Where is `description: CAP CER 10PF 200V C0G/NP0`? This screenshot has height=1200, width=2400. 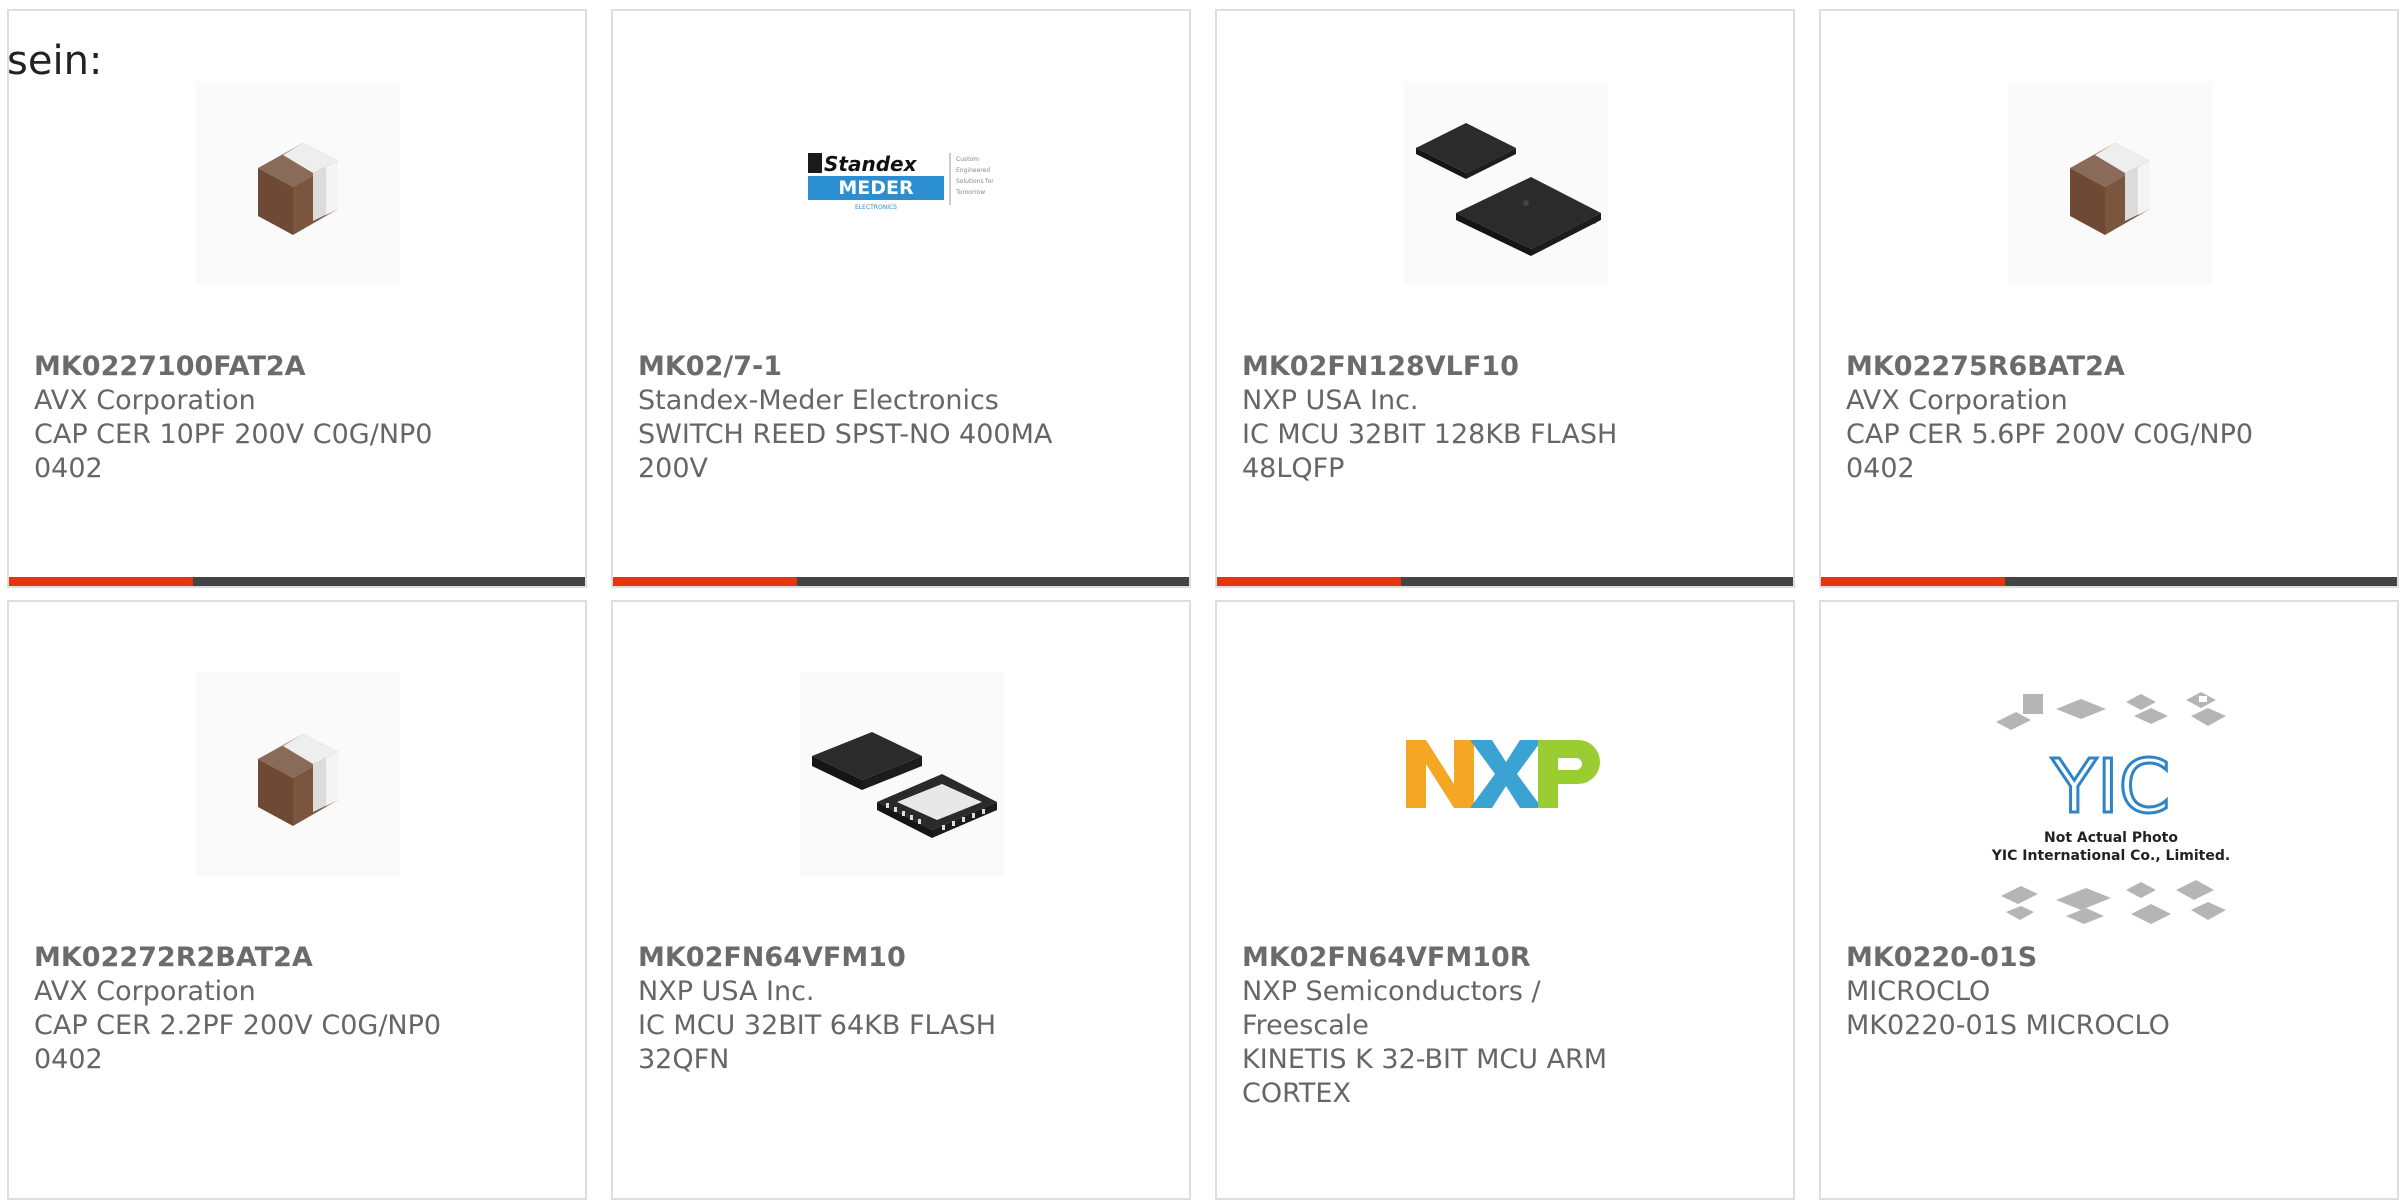
description: CAP CER 10PF 200V C0G/NP0 is located at coordinates (233, 434).